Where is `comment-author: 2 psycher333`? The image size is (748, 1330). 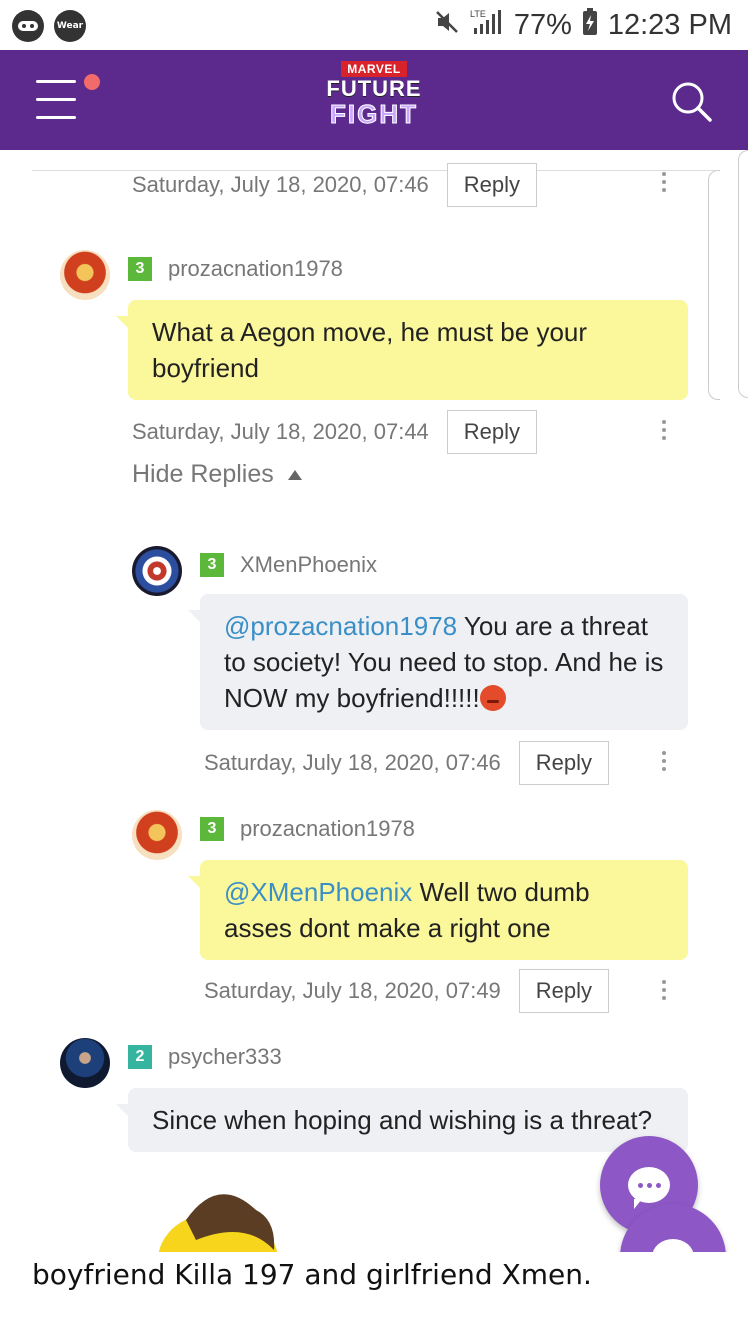
comment-author: 2 psycher333 is located at coordinates (205, 1057).